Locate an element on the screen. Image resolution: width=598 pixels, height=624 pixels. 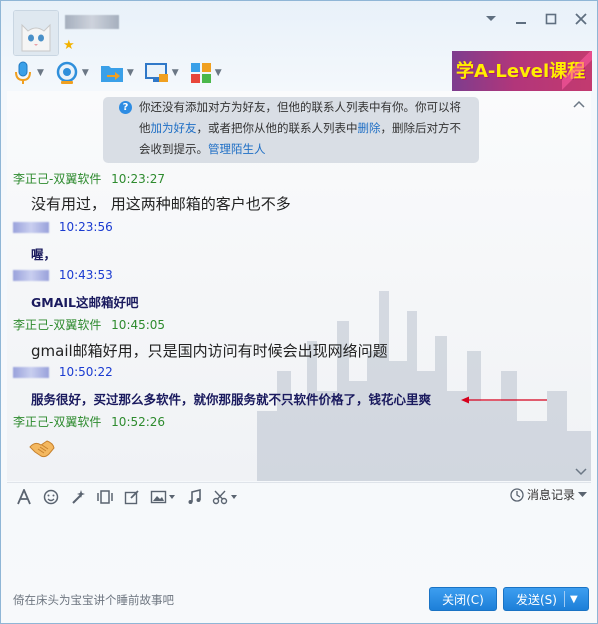
message-history-button: 消息记录 is located at coordinates (548, 494).